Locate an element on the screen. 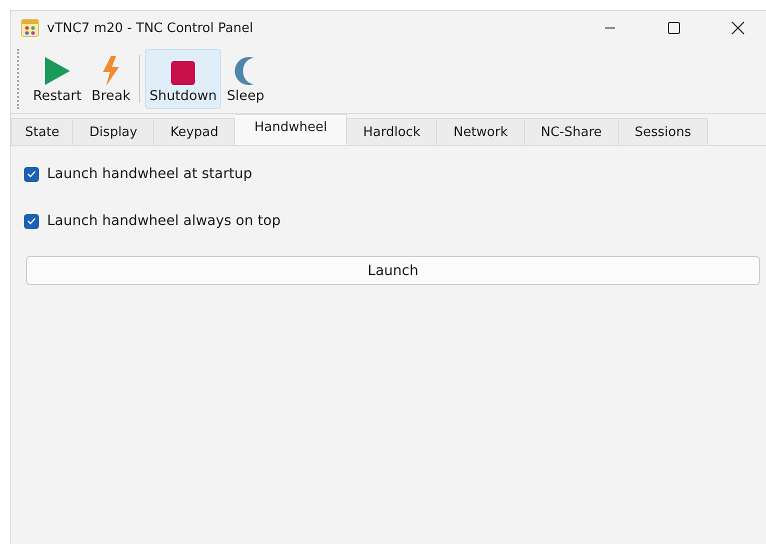  toolbar-button: Shutdown is located at coordinates (183, 79).